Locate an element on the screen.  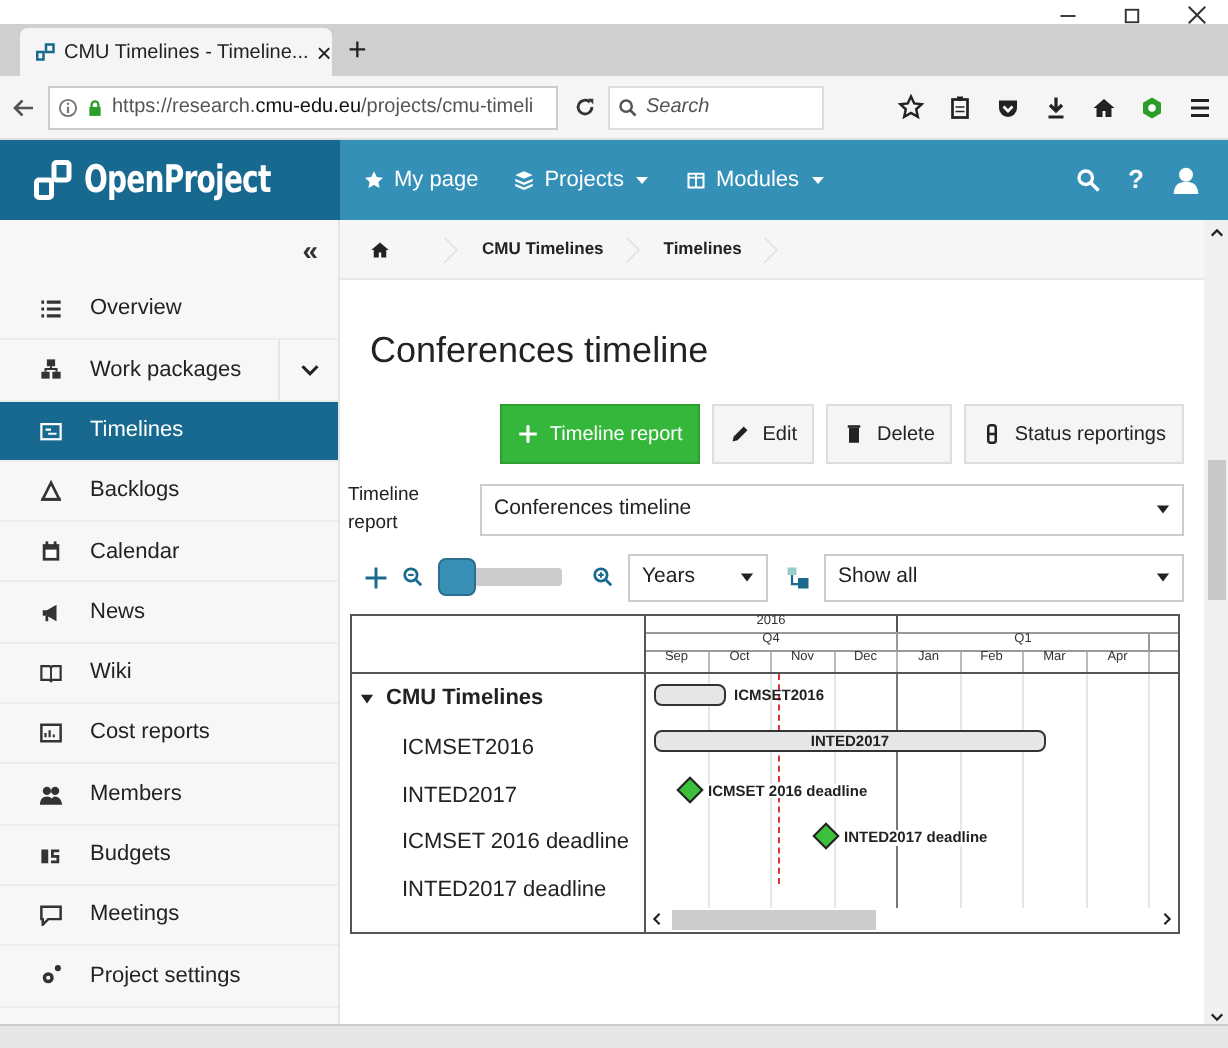
zoom-out-icon is located at coordinates (413, 577).